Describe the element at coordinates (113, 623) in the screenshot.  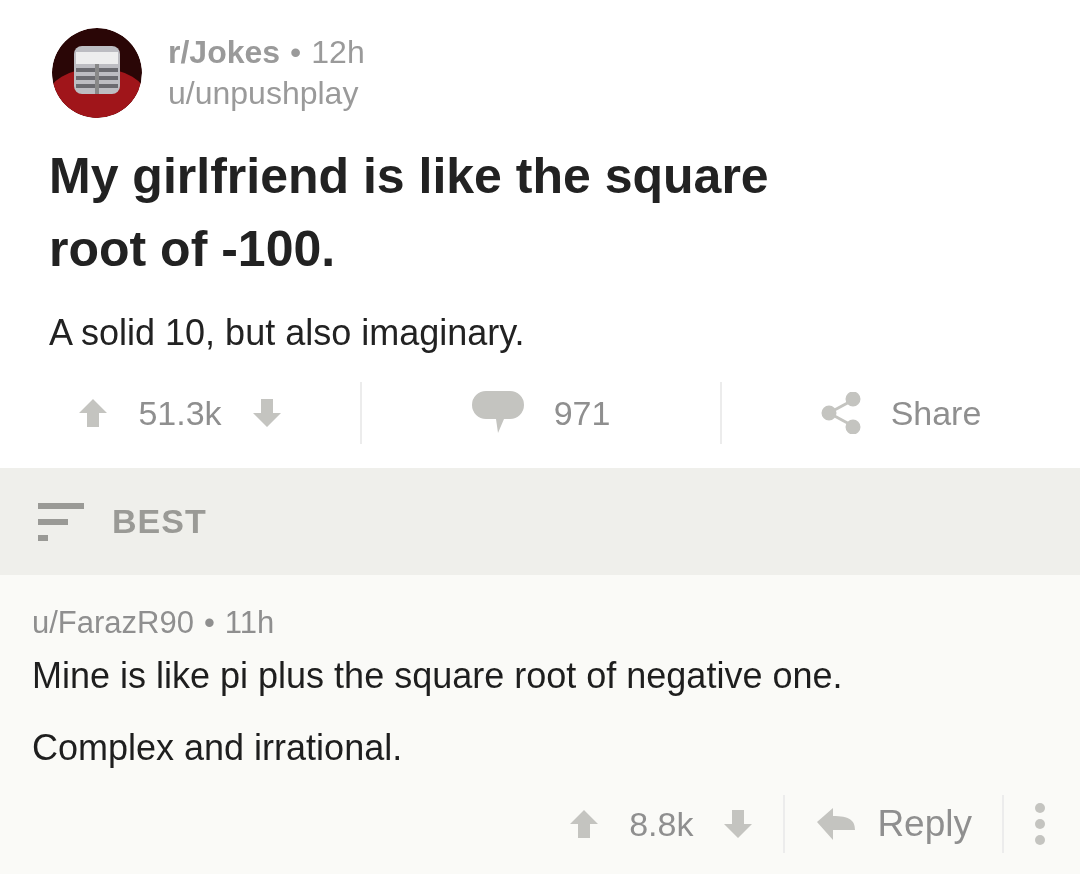
I see `comment-author: u/FarazR90` at that location.